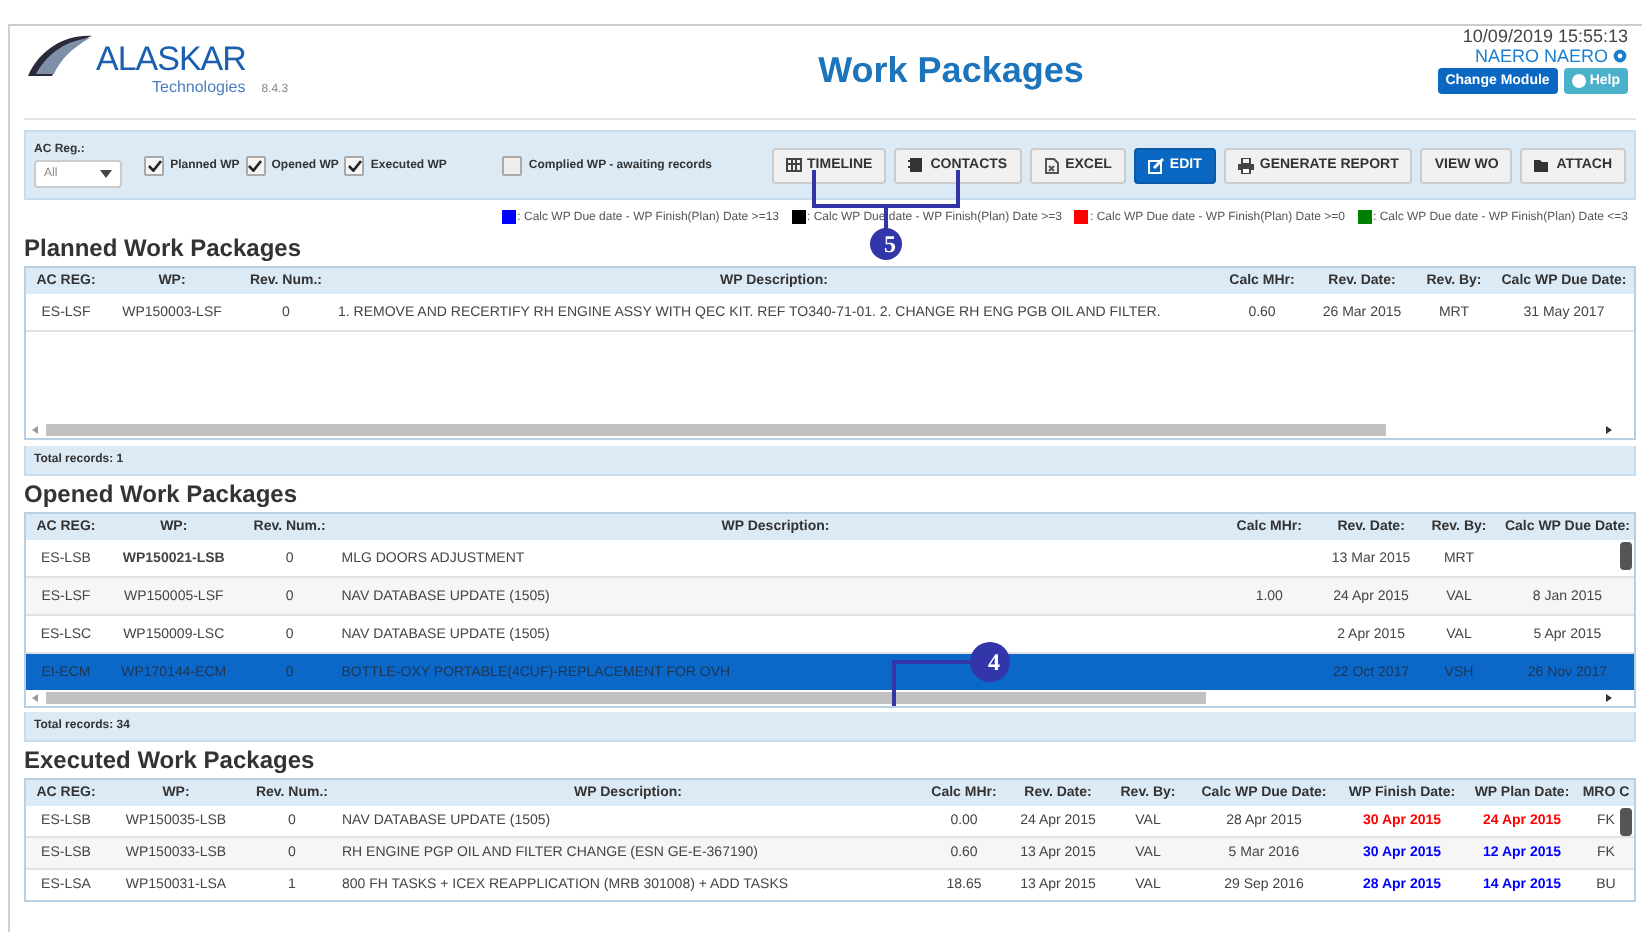  What do you see at coordinates (1542, 165) in the screenshot?
I see `folder-icon` at bounding box center [1542, 165].